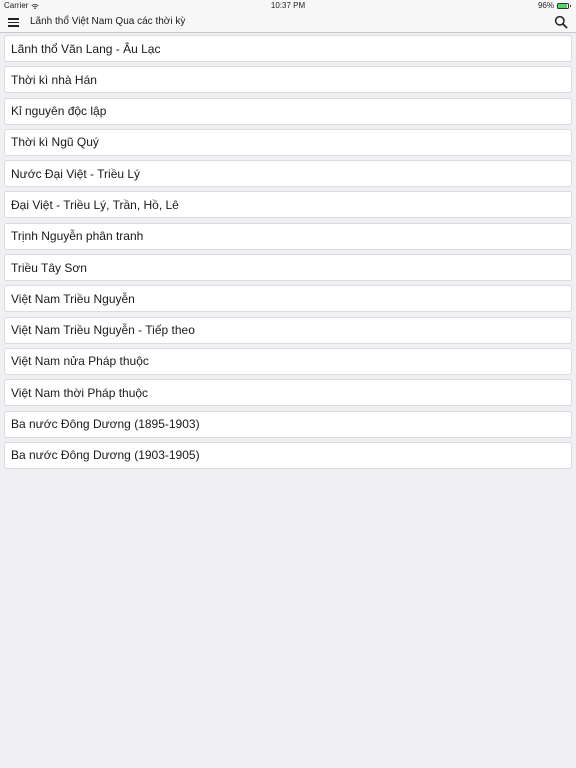 The height and width of the screenshot is (768, 576). I want to click on list-item: Việt Nam thời Pháp thuộc, so click(288, 393).